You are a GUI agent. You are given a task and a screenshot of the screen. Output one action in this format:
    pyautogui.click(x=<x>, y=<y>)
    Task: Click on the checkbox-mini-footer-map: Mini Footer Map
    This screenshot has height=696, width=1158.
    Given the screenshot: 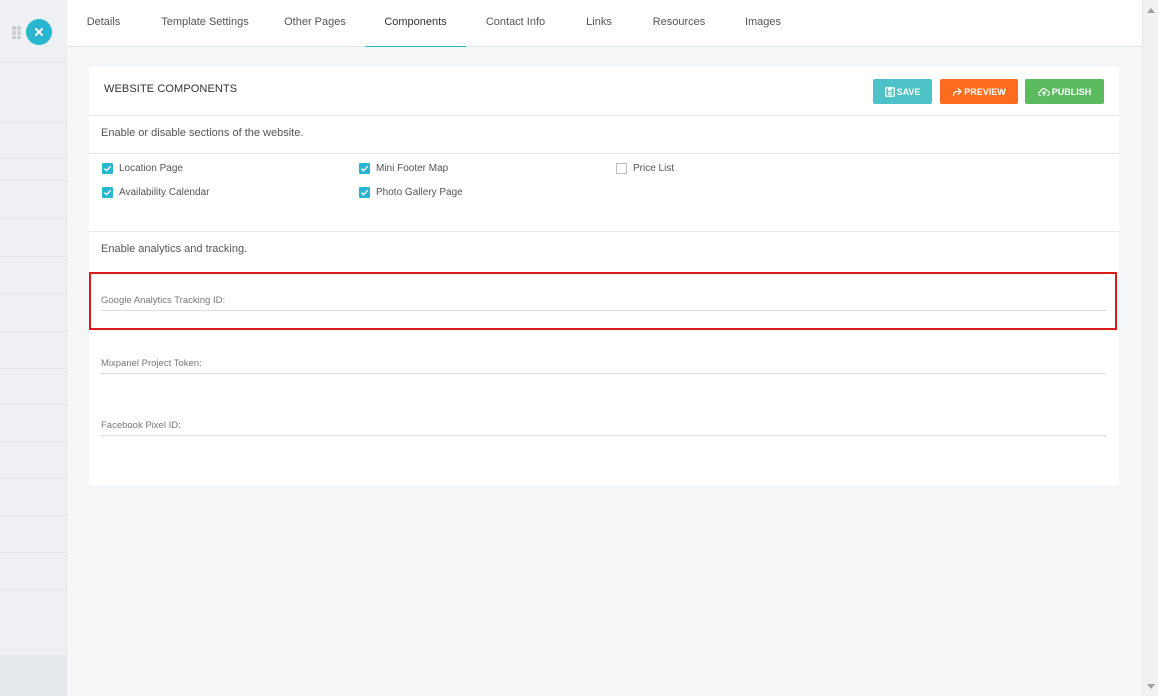 What is the action you would take?
    pyautogui.click(x=403, y=168)
    